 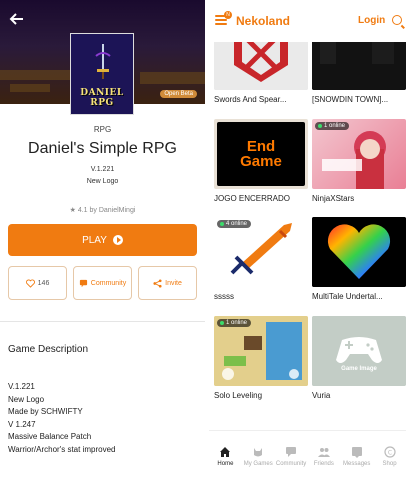 I want to click on logo-text: DANIEL RPG, so click(x=102, y=98).